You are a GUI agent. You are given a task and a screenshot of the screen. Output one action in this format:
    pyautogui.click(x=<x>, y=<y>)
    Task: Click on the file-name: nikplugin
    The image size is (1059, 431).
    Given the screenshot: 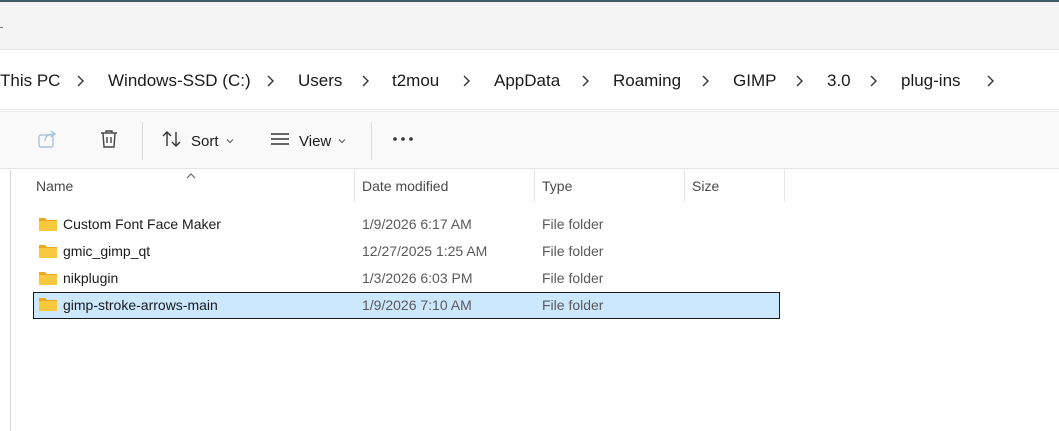 What is the action you would take?
    pyautogui.click(x=91, y=278)
    